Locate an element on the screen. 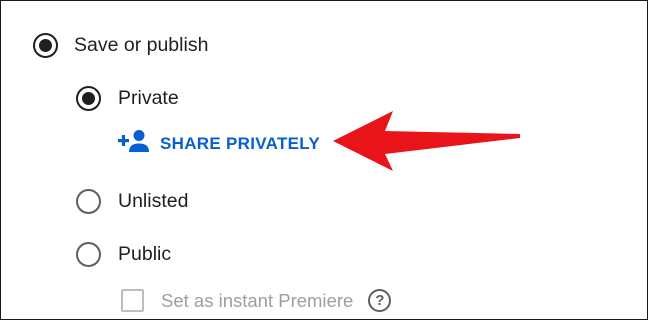 The image size is (650, 322). instant-premiere-label: Set as instant Premiere is located at coordinates (257, 300).